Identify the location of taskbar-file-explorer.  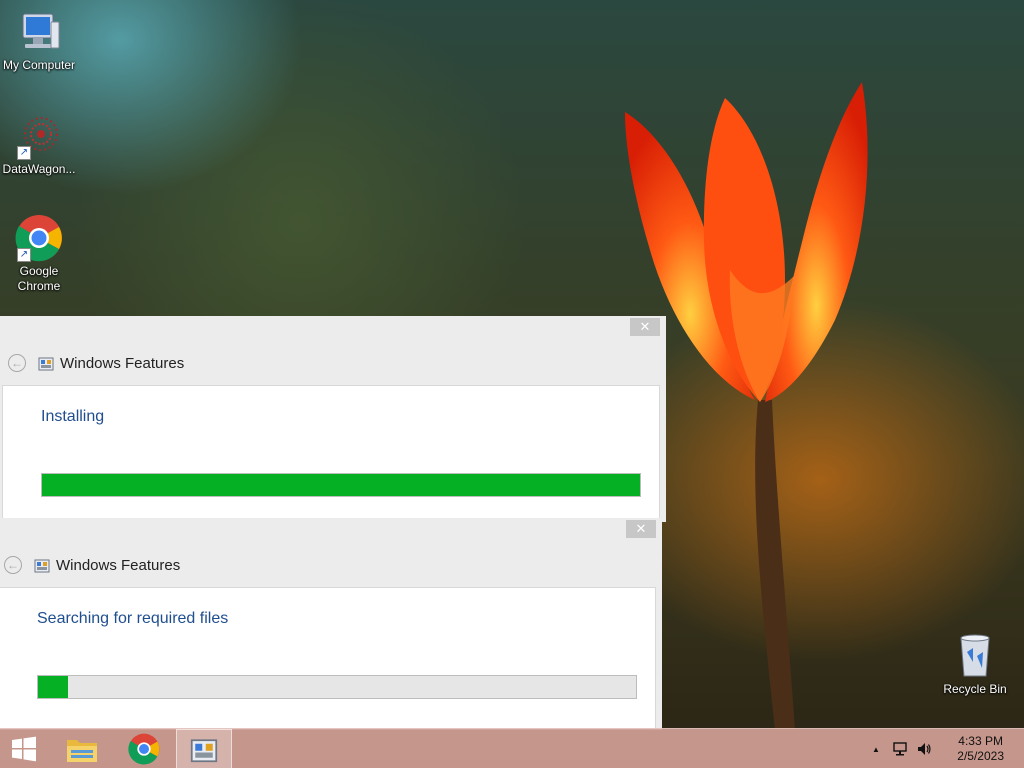
(82, 748).